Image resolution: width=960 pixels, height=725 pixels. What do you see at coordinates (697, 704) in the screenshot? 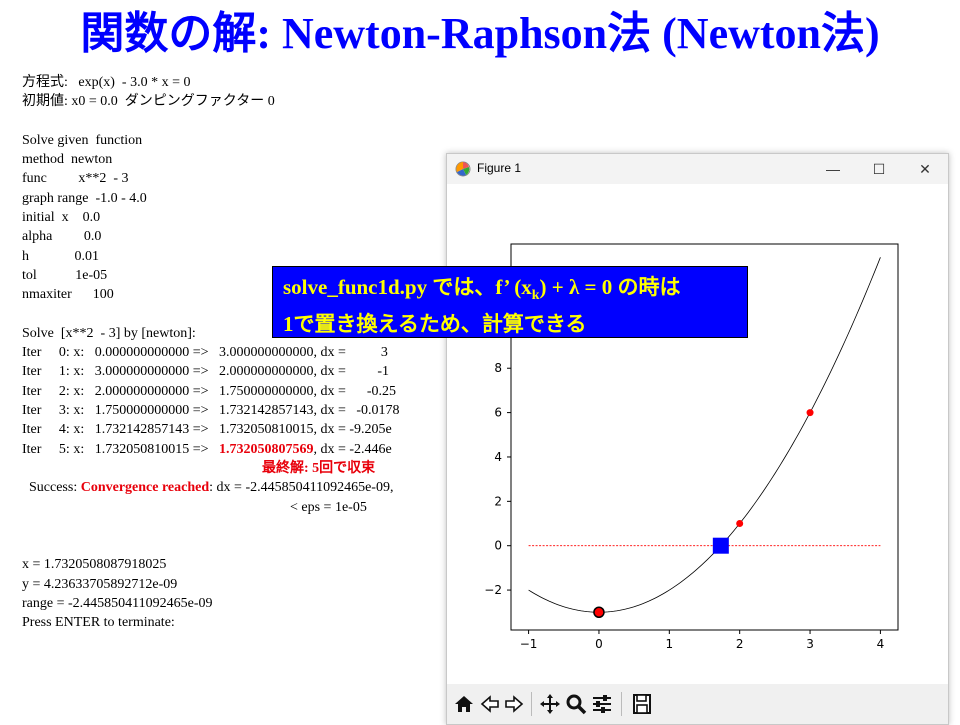
I see `figure-toolbar` at bounding box center [697, 704].